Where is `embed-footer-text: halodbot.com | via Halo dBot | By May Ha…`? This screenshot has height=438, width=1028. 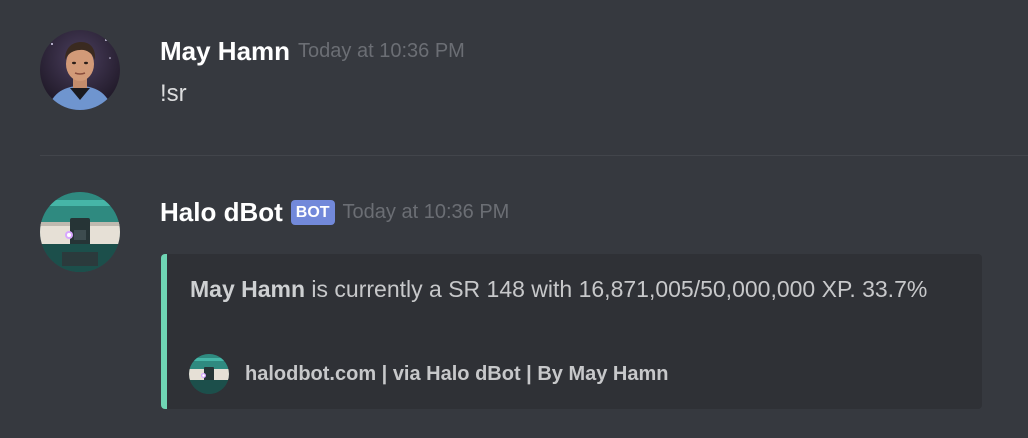
embed-footer-text: halodbot.com | via Halo dBot | By May Ha… is located at coordinates (457, 373).